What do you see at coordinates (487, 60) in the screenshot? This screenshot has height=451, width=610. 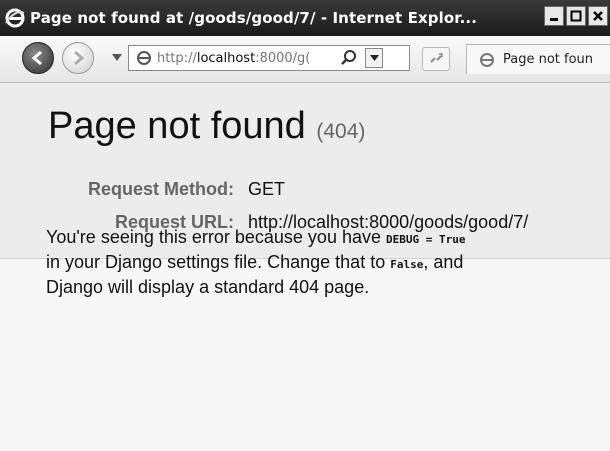 I see `tab-page-icon` at bounding box center [487, 60].